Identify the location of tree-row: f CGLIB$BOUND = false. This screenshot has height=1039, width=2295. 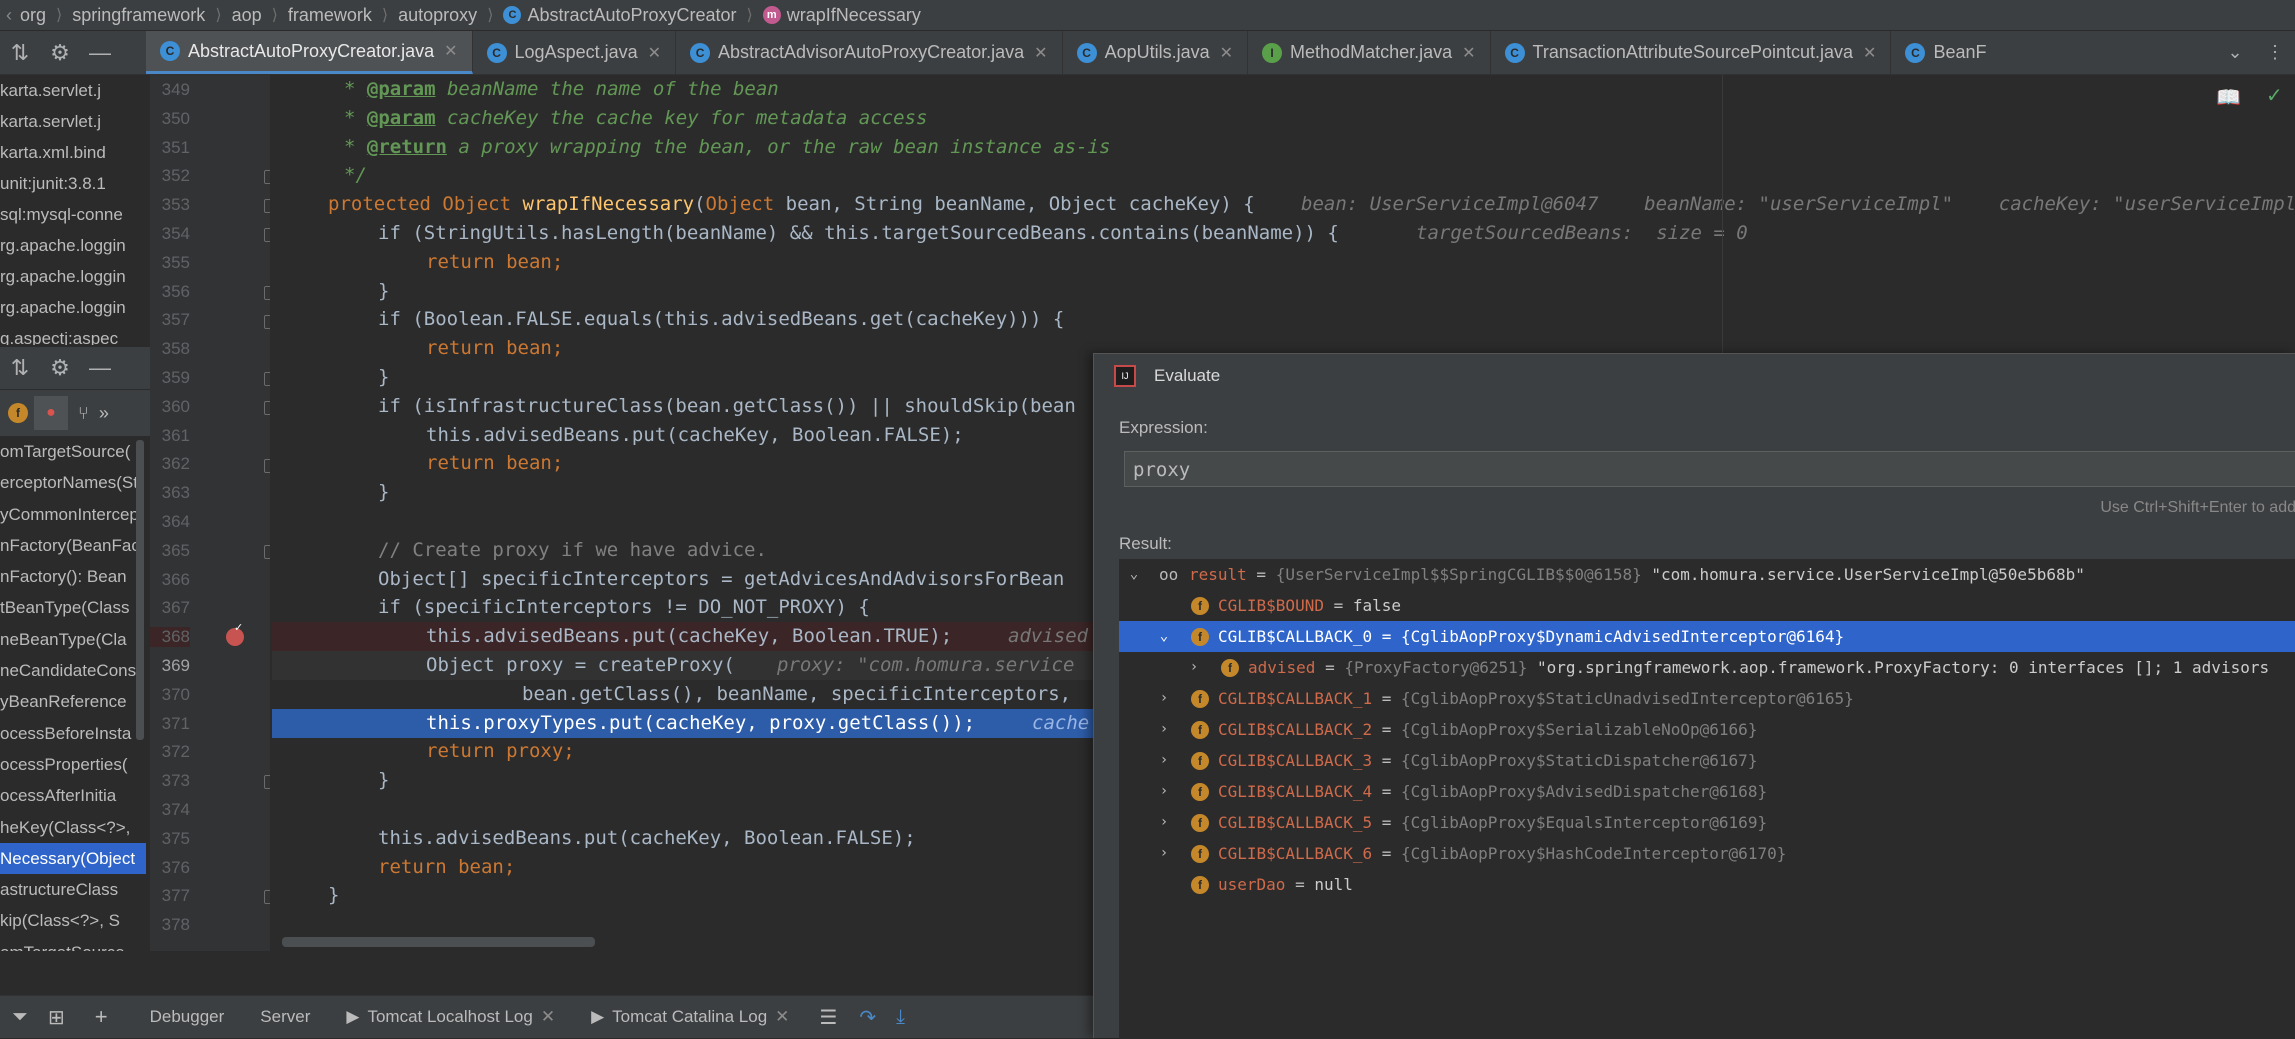
(1707, 605).